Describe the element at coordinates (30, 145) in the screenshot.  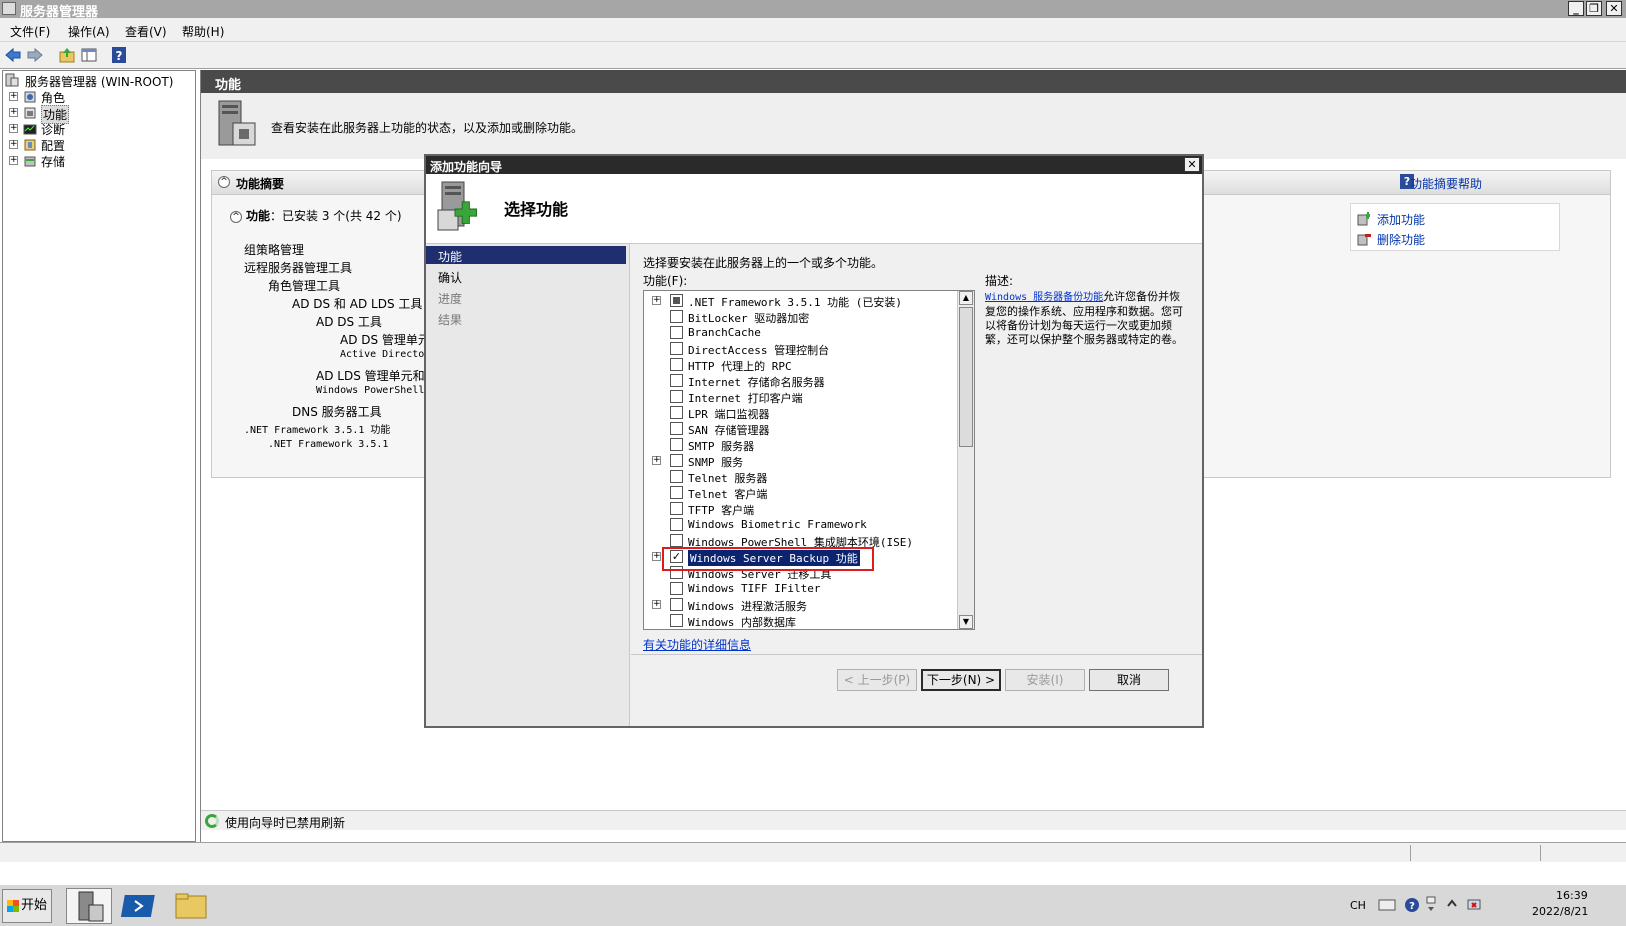
I see `configuration-icon` at that location.